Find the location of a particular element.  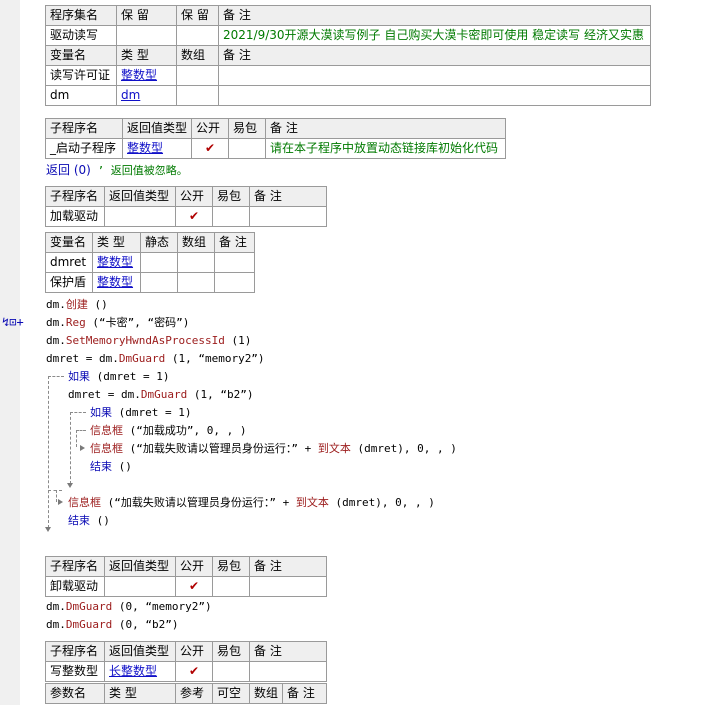

sub-name: 加载驱动 is located at coordinates (75, 216).